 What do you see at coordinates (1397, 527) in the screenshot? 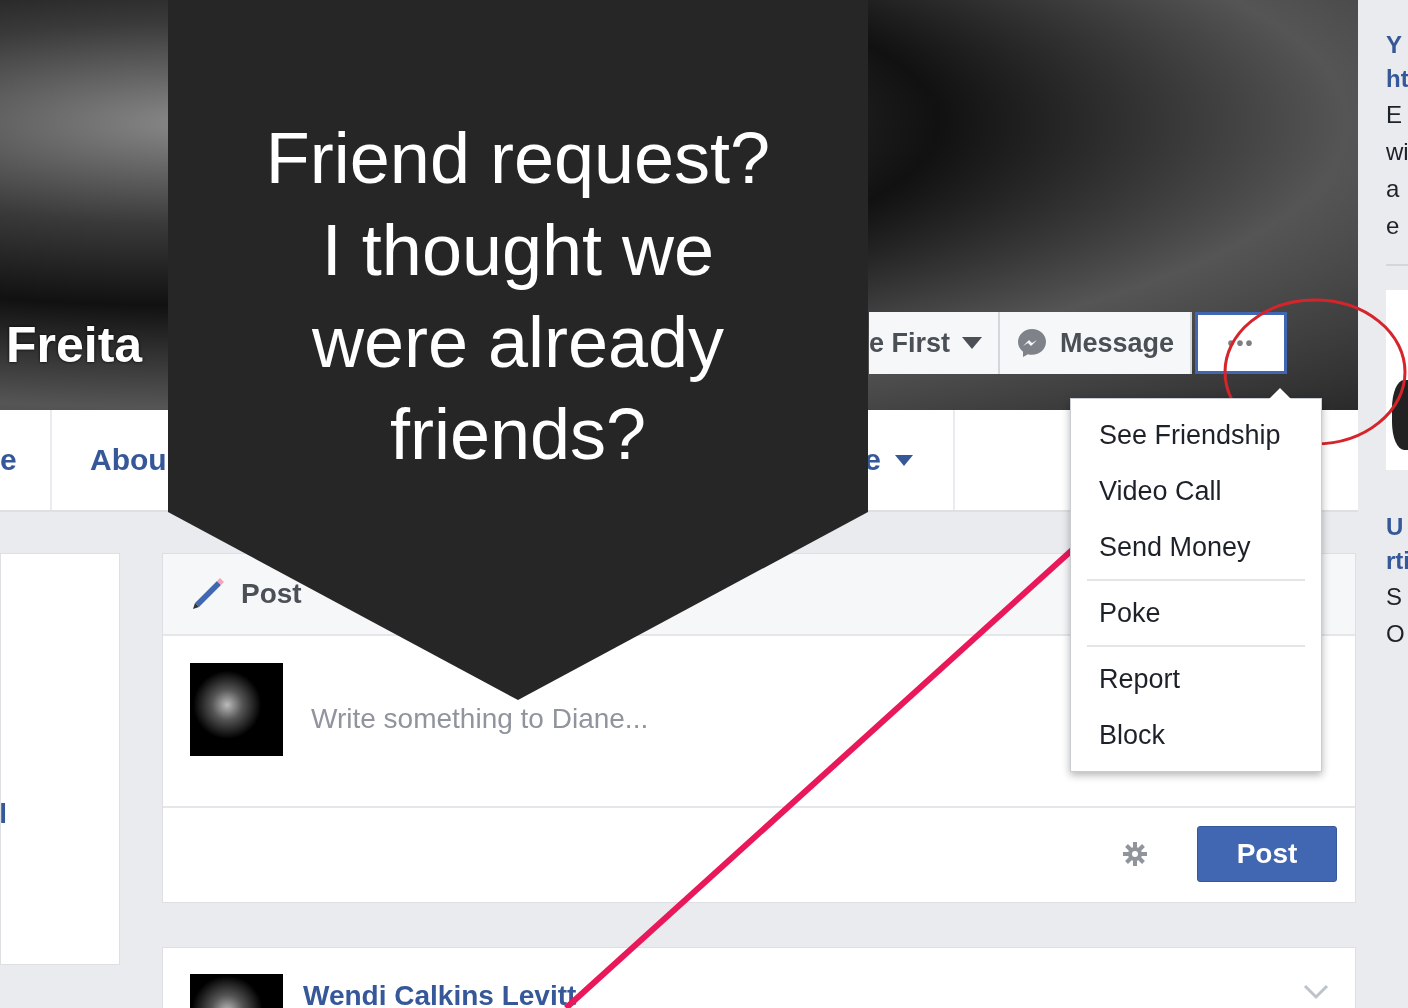
I see `link-text: U` at bounding box center [1397, 527].